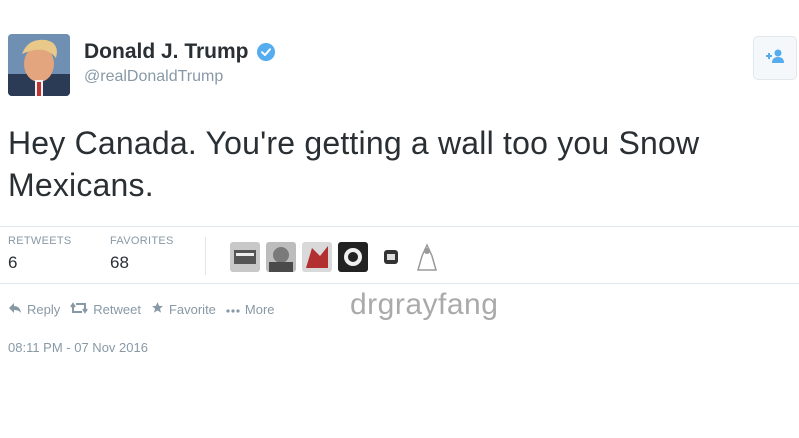  I want to click on retweet-button: Retweet, so click(105, 309).